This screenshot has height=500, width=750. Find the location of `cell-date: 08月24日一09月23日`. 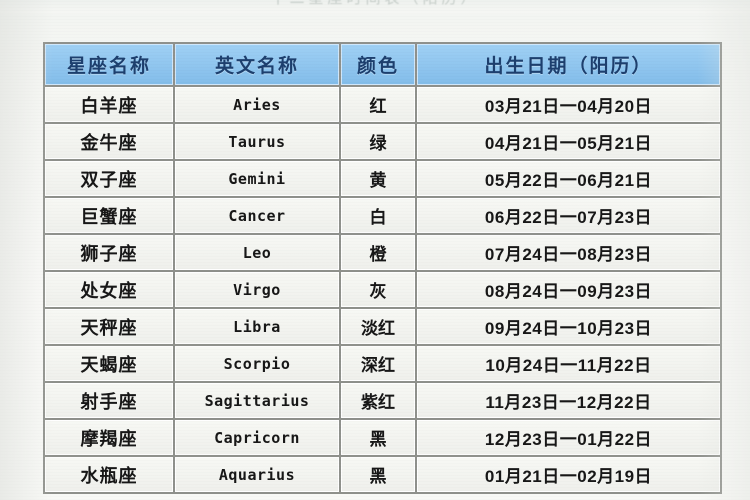

cell-date: 08月24日一09月23日 is located at coordinates (568, 289).